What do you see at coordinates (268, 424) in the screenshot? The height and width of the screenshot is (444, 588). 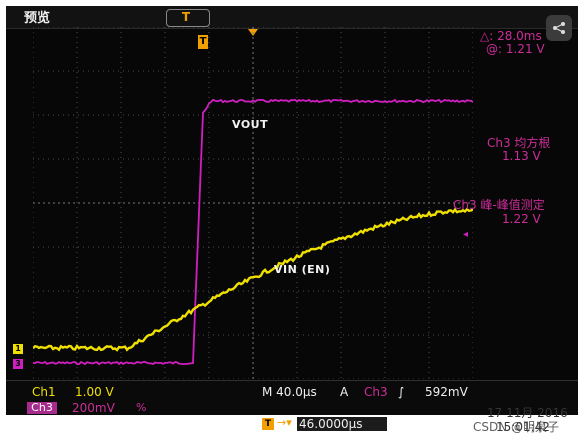 I see `horizontal-trigger-icon: T` at bounding box center [268, 424].